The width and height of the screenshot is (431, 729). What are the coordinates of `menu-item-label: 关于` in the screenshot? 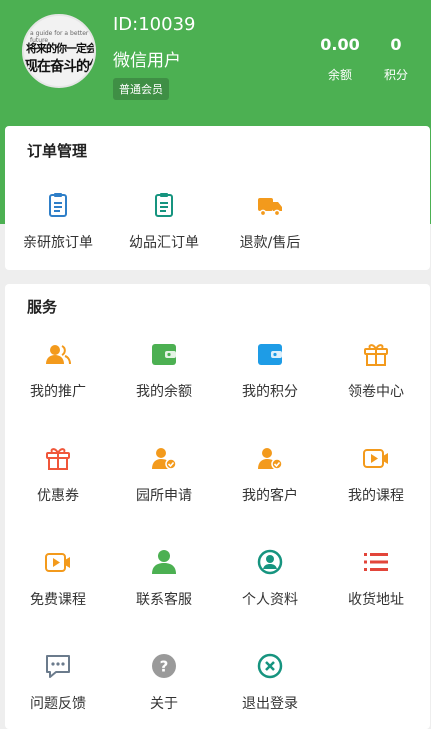 It's located at (164, 704).